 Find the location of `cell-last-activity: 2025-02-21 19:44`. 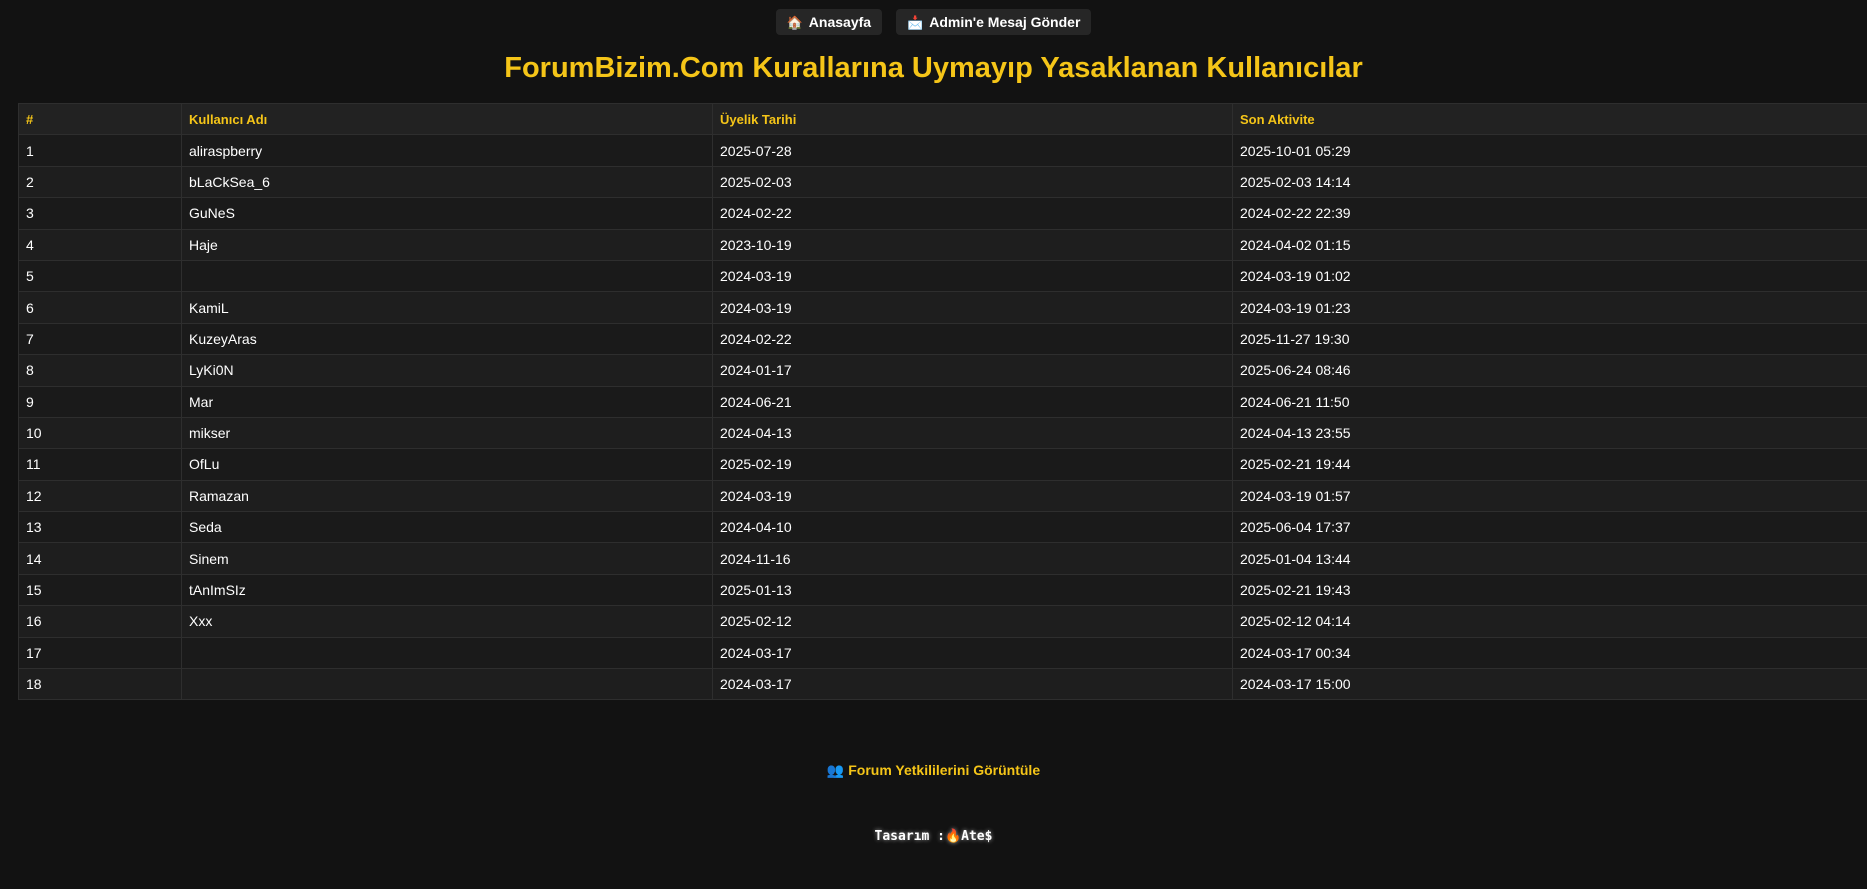

cell-last-activity: 2025-02-21 19:44 is located at coordinates (1549, 464).